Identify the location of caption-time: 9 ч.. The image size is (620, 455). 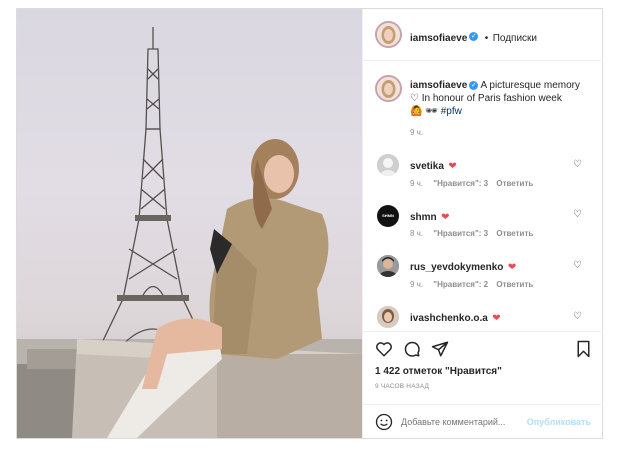
(416, 132).